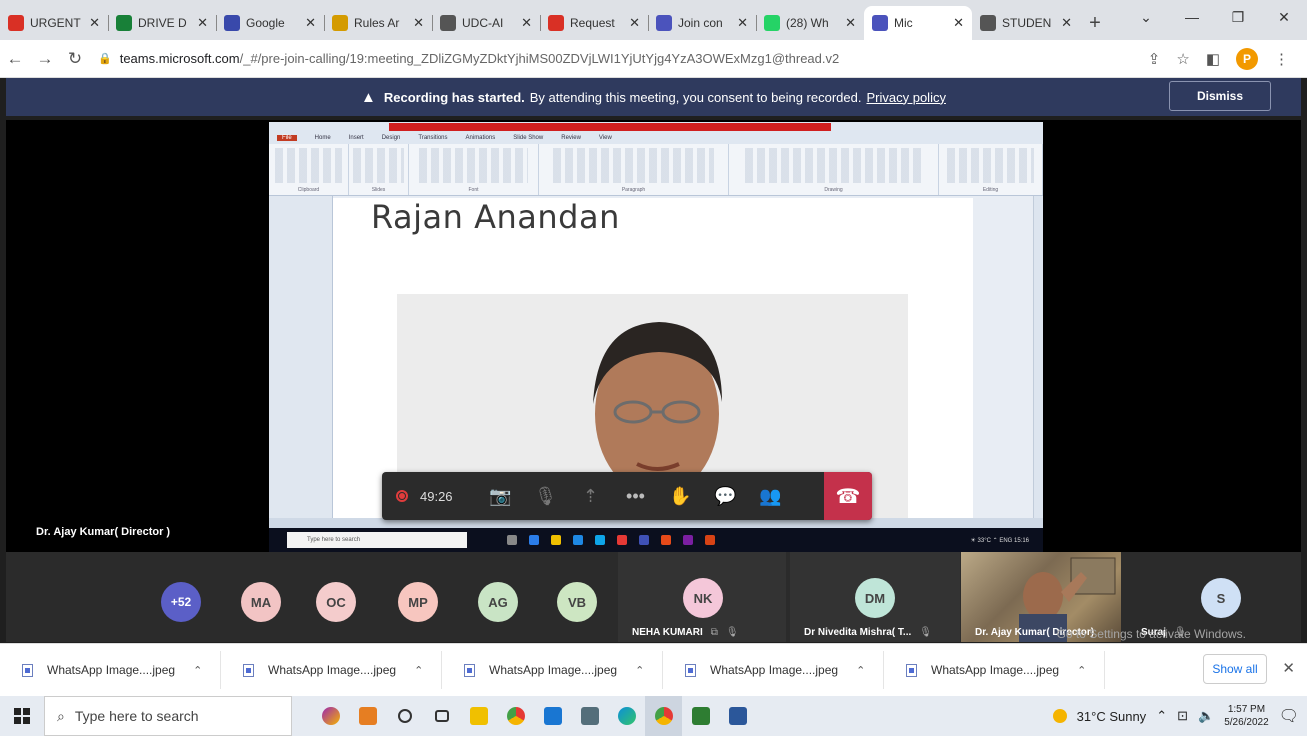  I want to click on share-icon: ⇪, so click(1154, 59).